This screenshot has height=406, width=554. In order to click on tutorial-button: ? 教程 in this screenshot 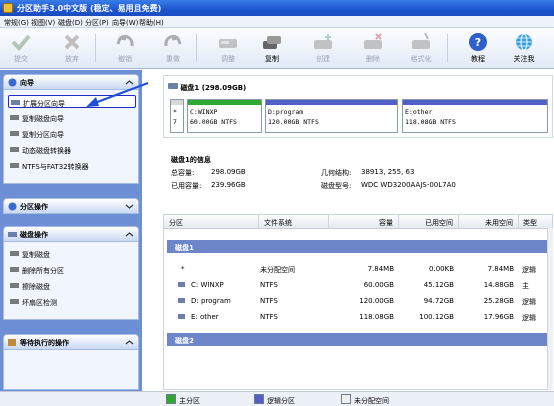, I will do `click(478, 48)`.